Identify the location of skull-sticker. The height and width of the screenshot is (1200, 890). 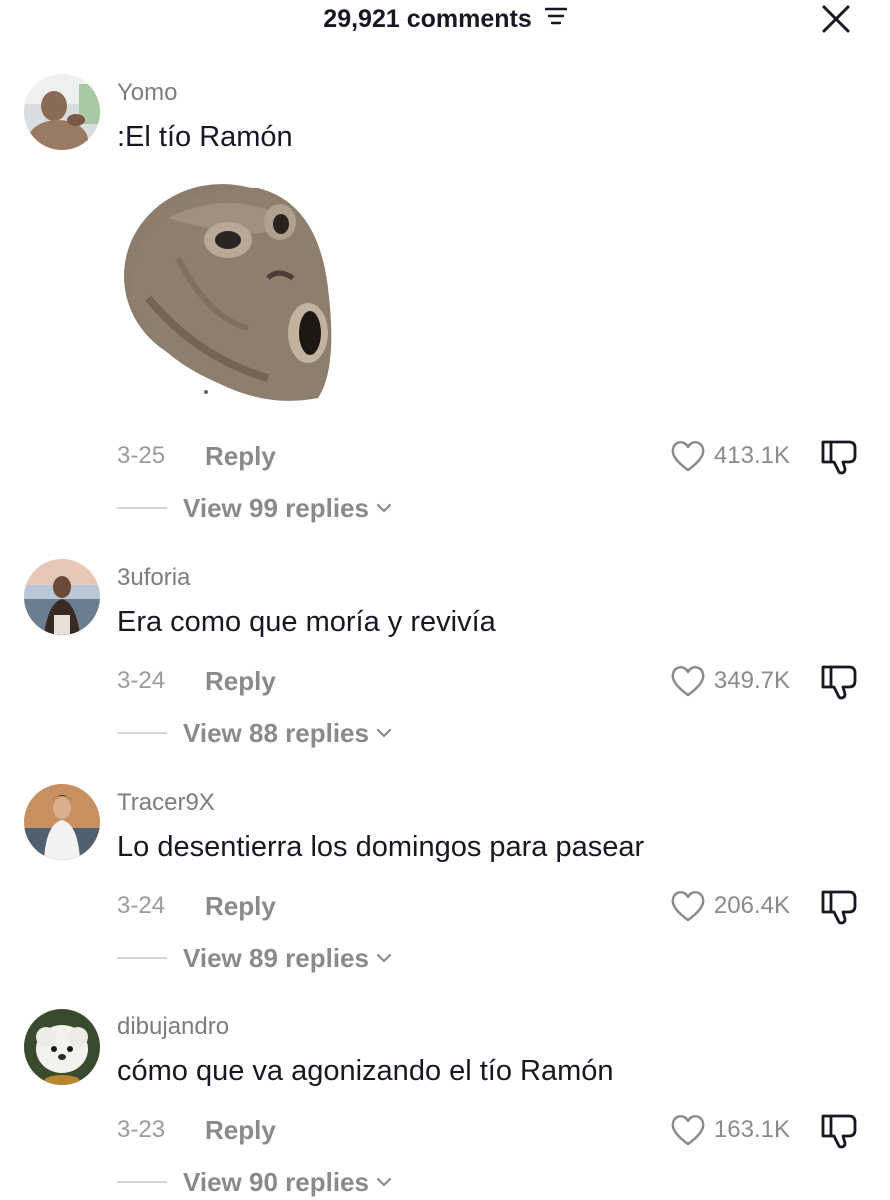
(233, 295).